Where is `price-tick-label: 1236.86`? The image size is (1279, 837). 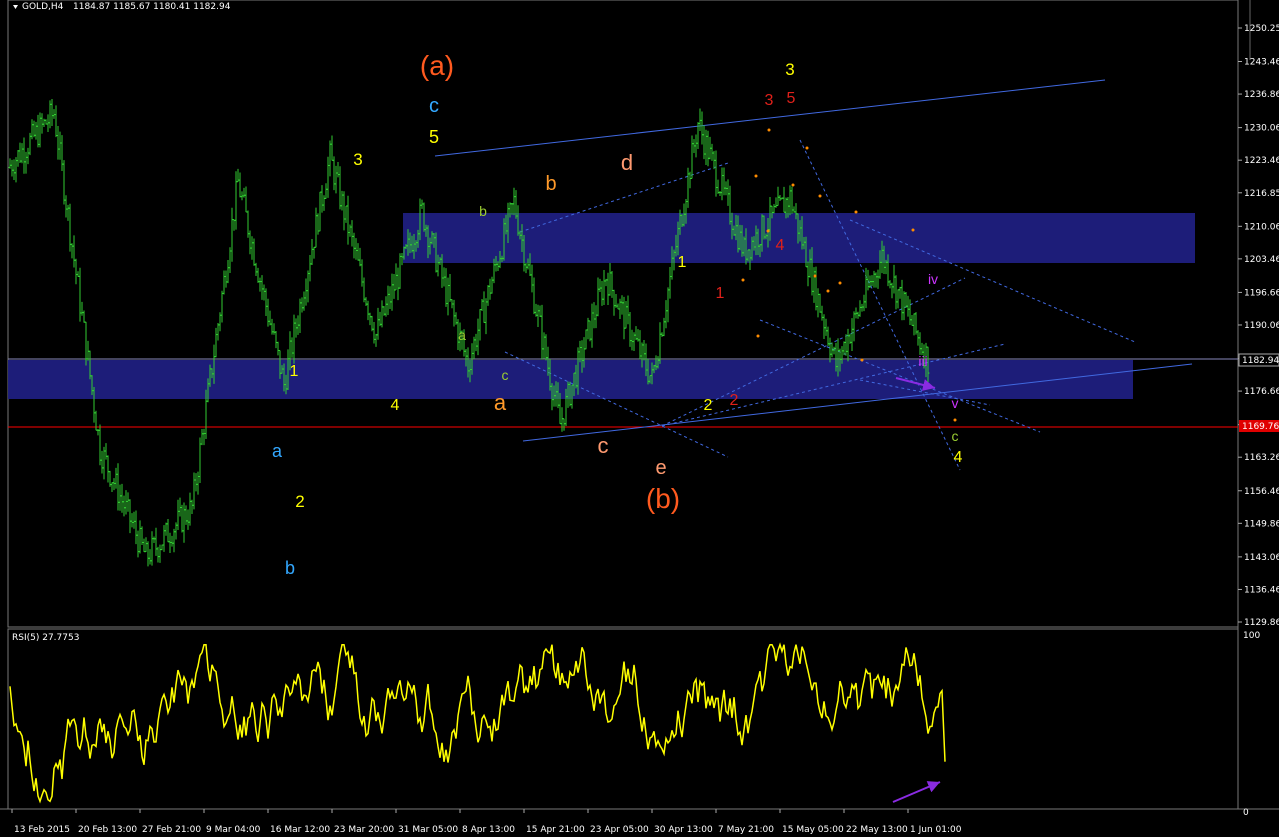 price-tick-label: 1236.86 is located at coordinates (1261, 95).